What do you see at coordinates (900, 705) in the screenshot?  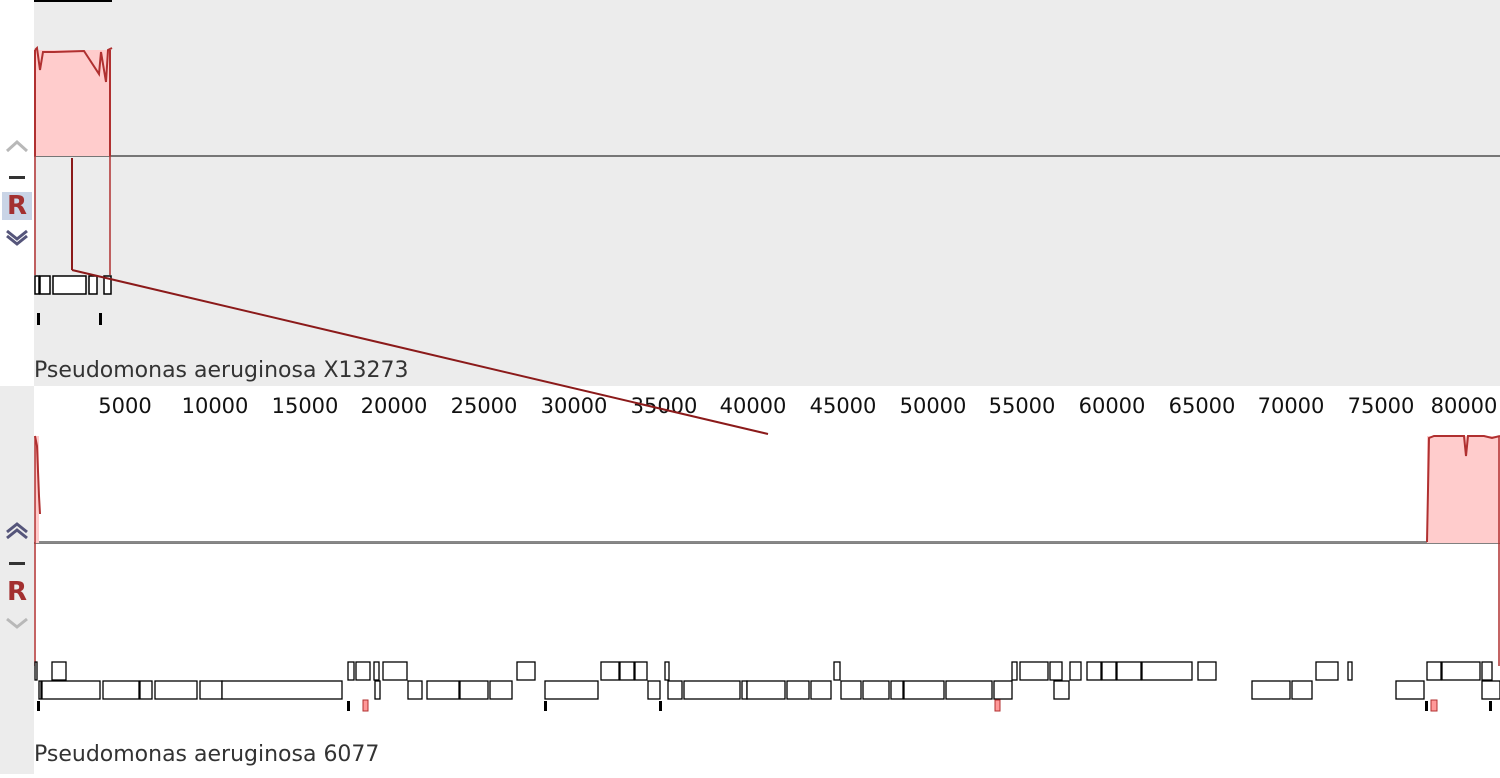 I see `bottom-pink-markers` at bounding box center [900, 705].